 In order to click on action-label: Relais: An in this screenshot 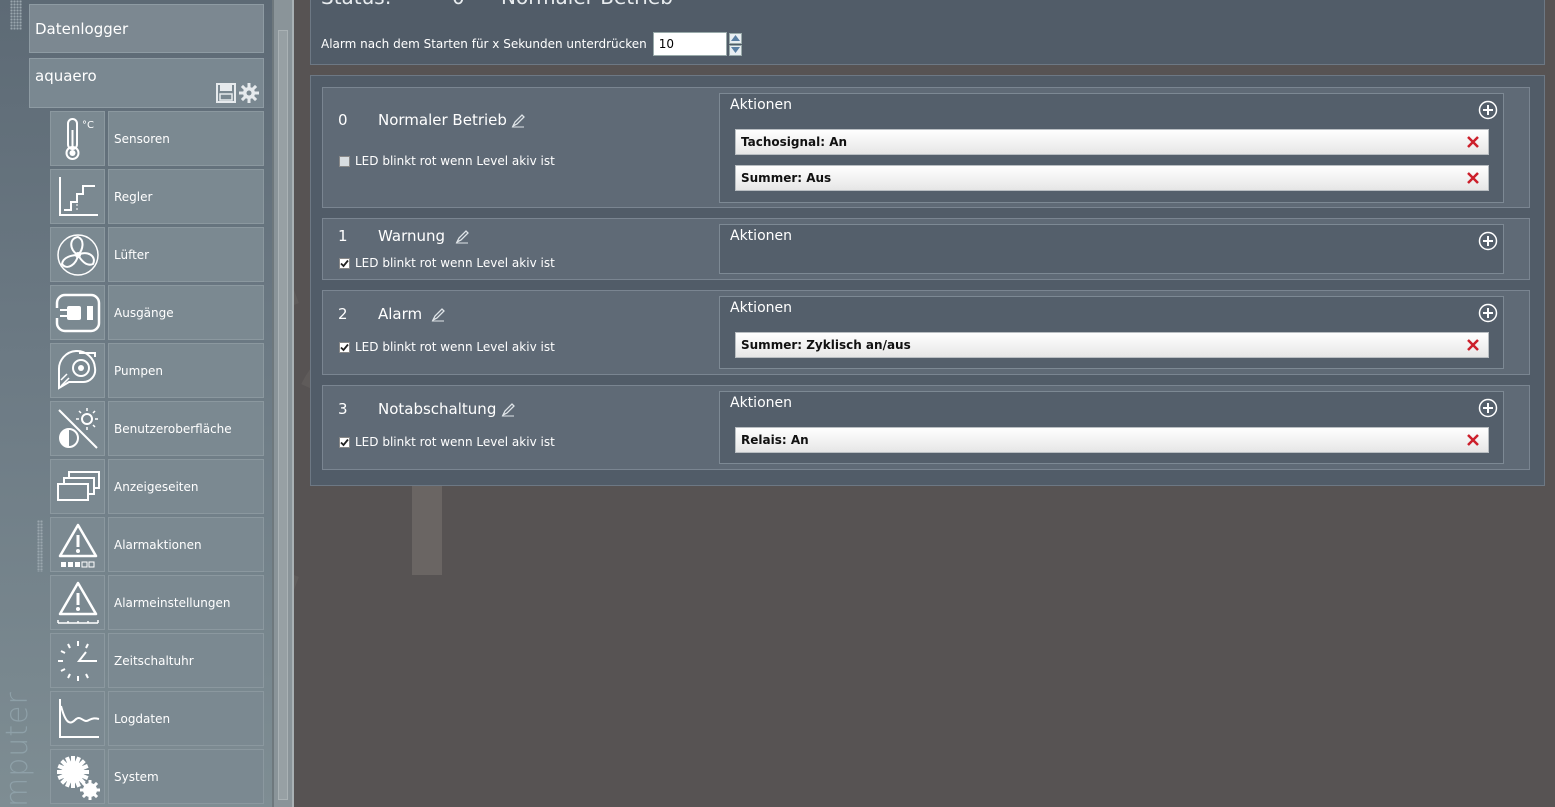, I will do `click(775, 440)`.